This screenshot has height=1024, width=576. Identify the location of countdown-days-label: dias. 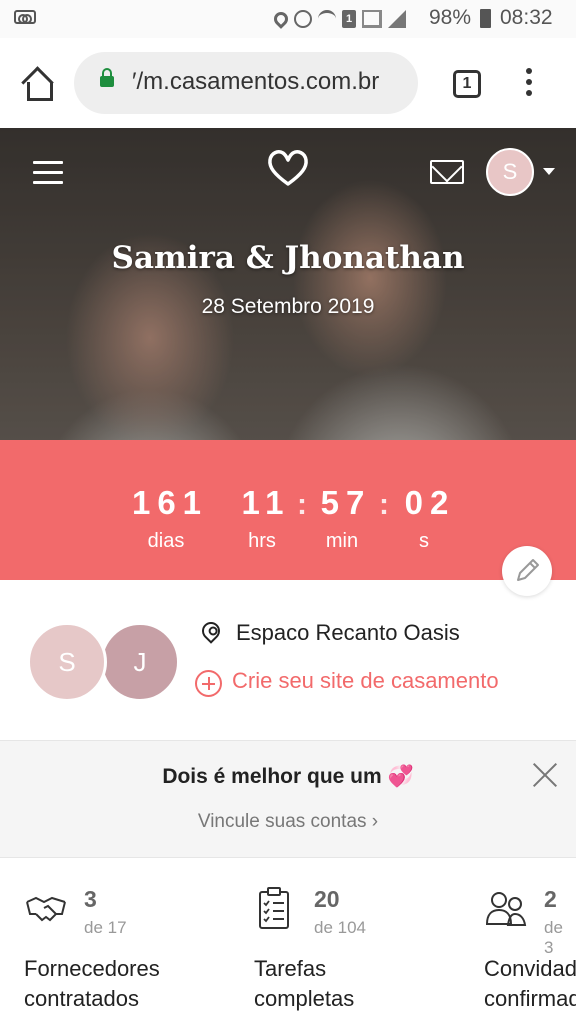
(166, 541).